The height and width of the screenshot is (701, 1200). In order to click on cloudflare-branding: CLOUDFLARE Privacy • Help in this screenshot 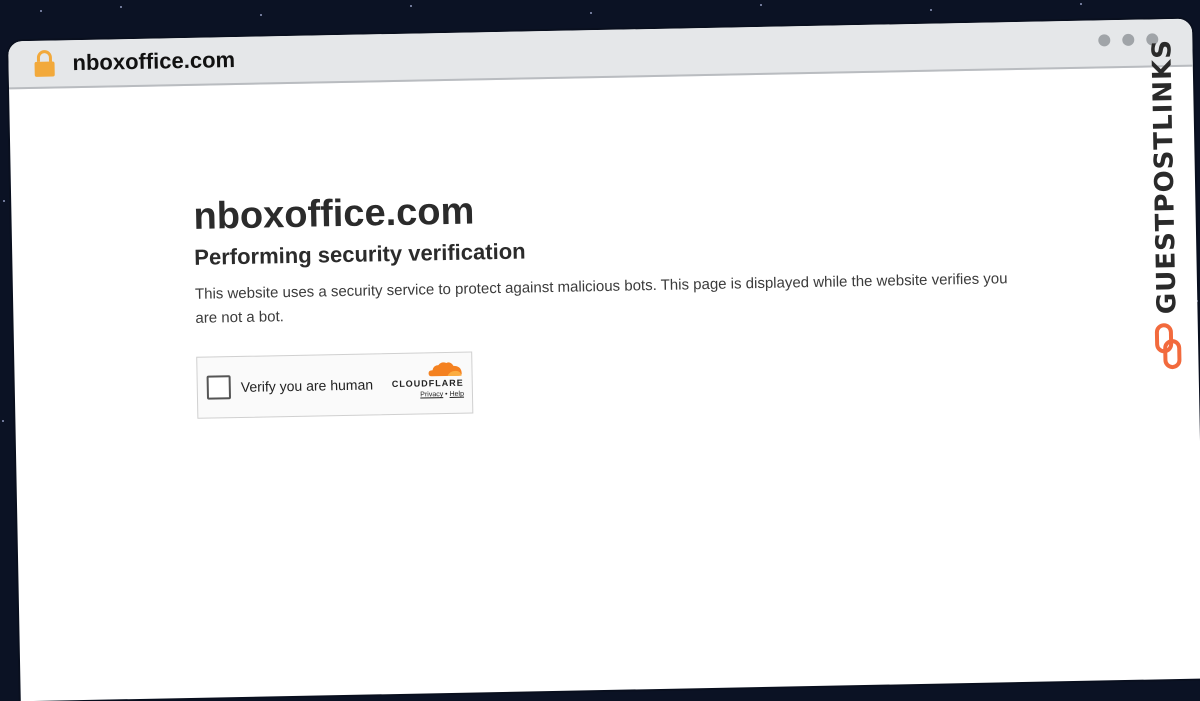, I will do `click(427, 380)`.